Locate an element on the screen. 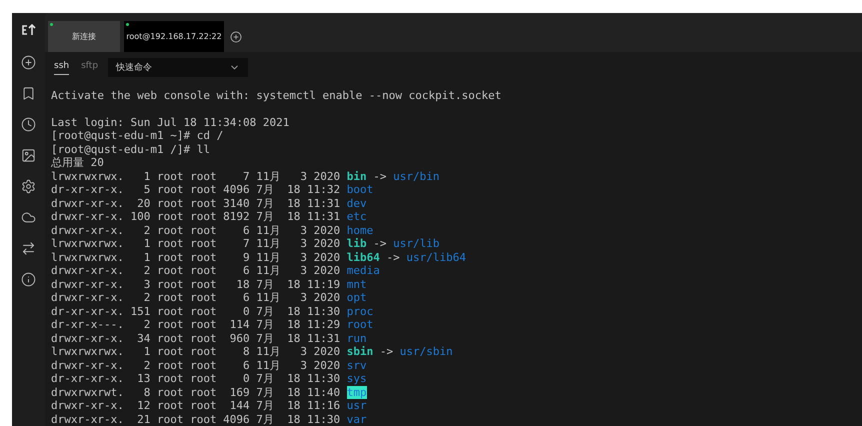  connection-tab: 新连接 is located at coordinates (84, 36).